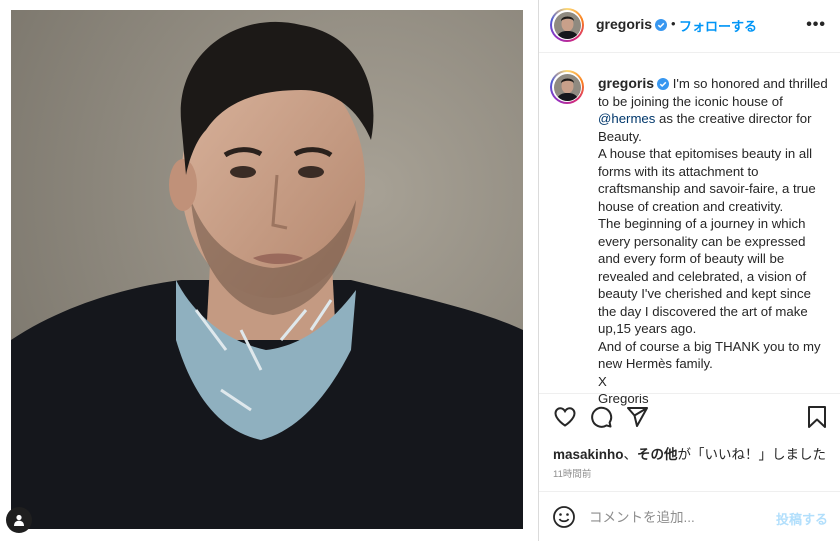  I want to click on post-header: gregoris • フォローする •••, so click(689, 26).